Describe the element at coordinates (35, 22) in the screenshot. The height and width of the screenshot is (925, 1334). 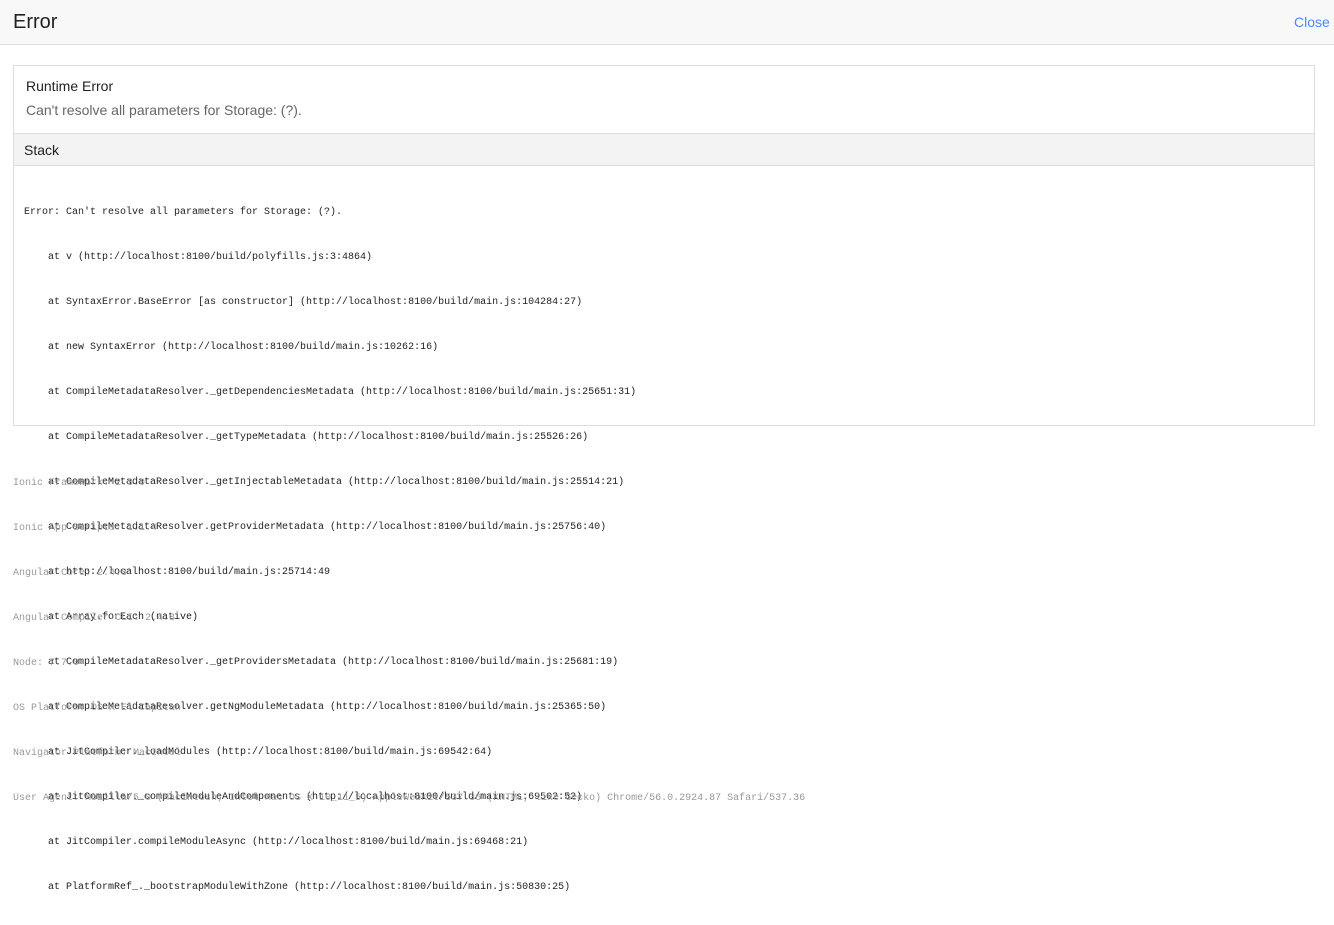
I see `page-title: Error` at that location.